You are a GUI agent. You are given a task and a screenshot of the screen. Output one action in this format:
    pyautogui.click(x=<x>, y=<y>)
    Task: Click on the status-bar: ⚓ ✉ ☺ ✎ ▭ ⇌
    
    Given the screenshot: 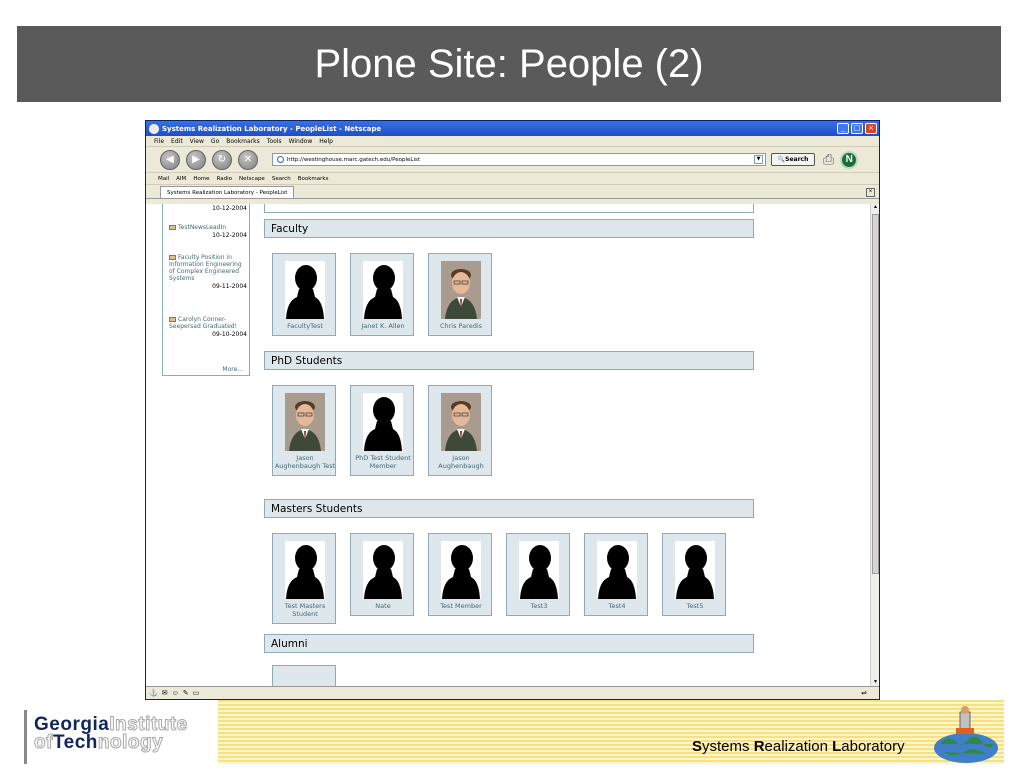 What is the action you would take?
    pyautogui.click(x=512, y=692)
    